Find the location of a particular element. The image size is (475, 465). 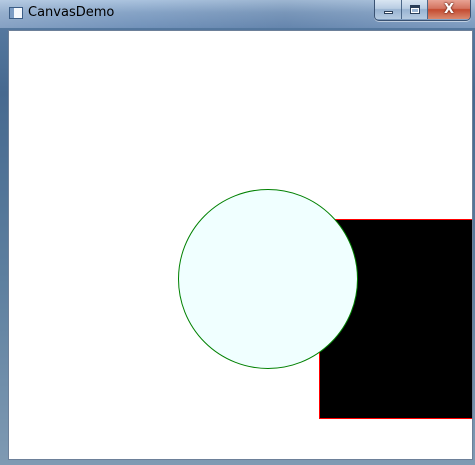

close-button: X is located at coordinates (448, 9).